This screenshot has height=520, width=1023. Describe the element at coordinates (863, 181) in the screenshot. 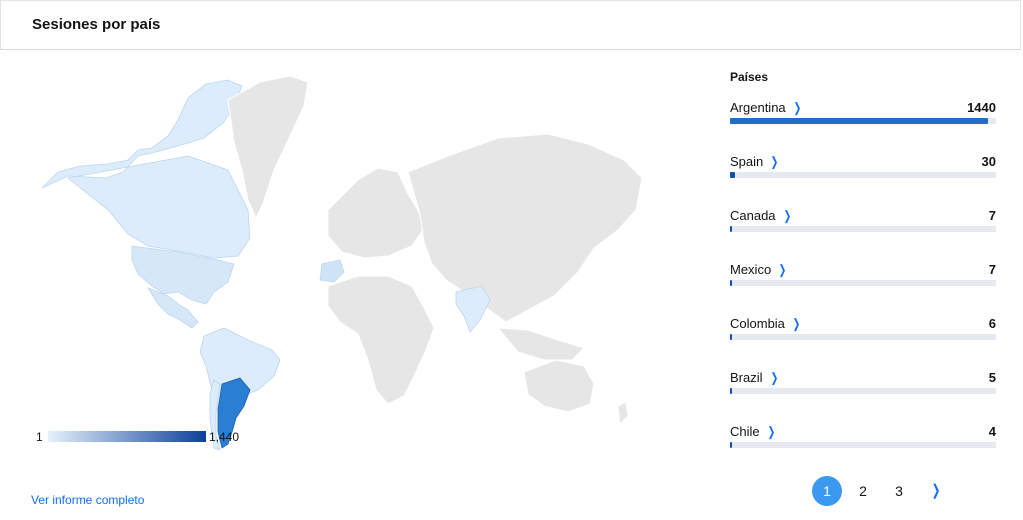

I see `country-row: Spain ❯ 30` at that location.